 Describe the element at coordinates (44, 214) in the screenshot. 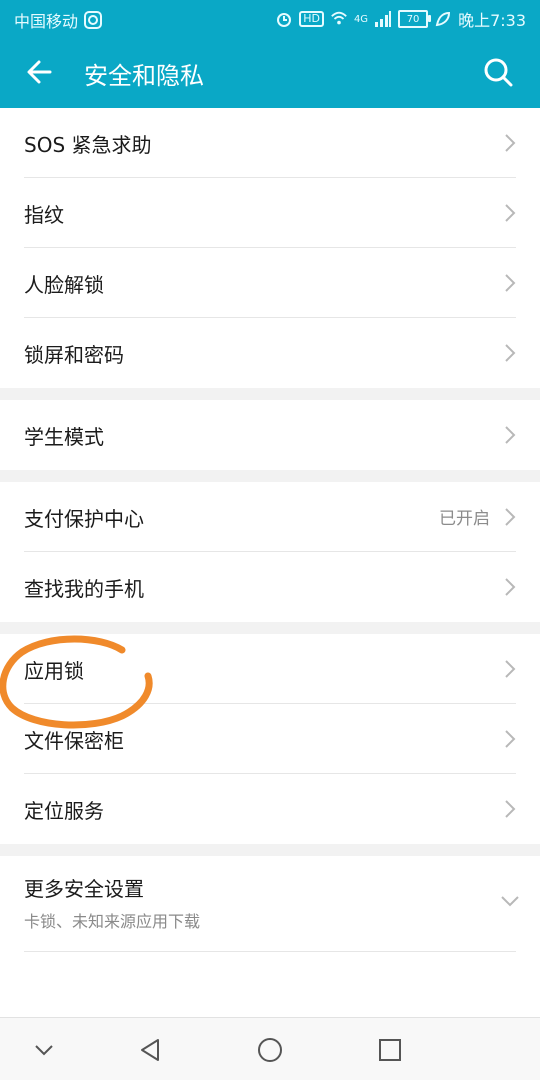

I see `item-label: 指纹` at that location.